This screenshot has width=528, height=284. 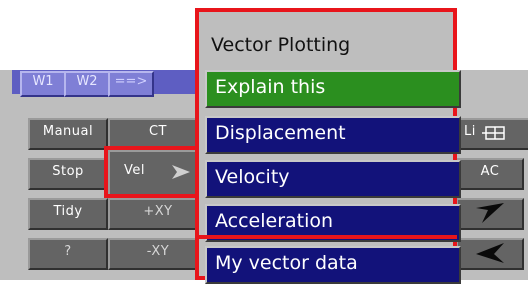 I want to click on window-w2-button: W2, so click(x=87, y=84).